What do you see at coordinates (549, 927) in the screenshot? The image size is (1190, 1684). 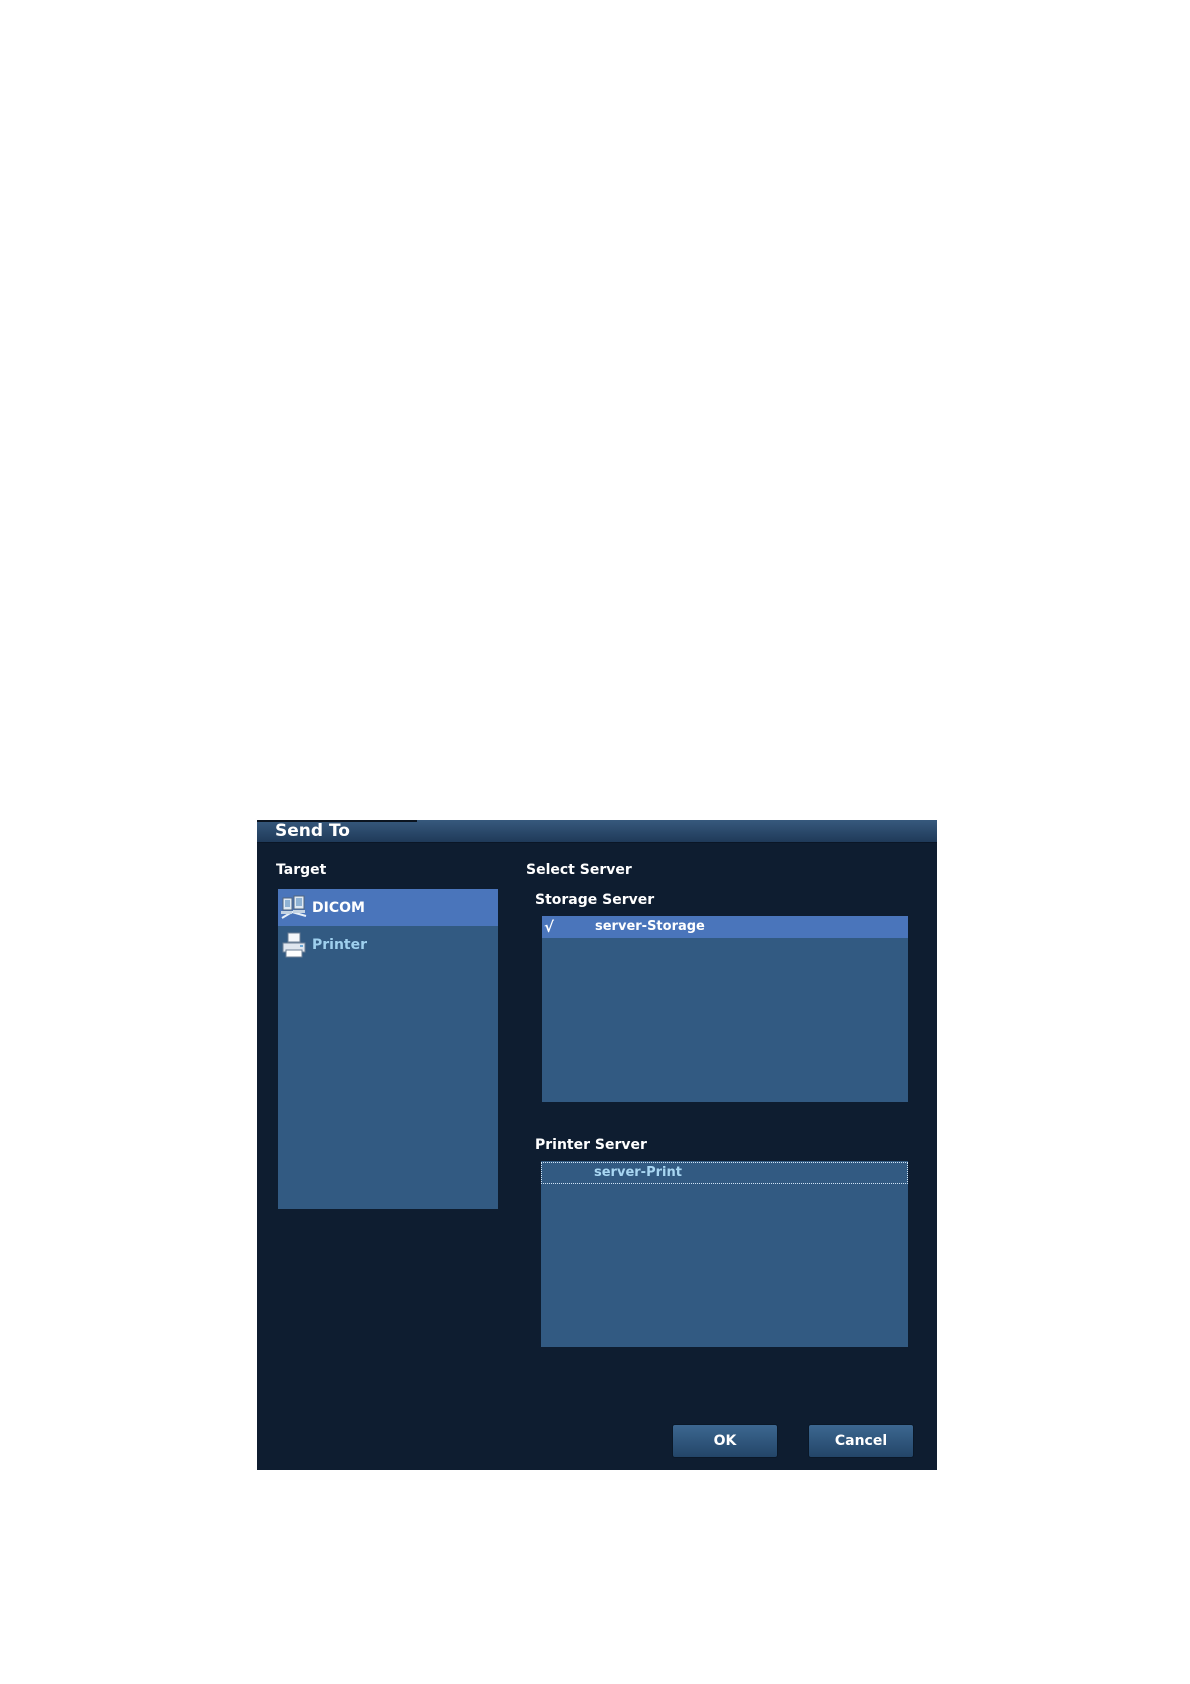 I see `check-icon: √` at bounding box center [549, 927].